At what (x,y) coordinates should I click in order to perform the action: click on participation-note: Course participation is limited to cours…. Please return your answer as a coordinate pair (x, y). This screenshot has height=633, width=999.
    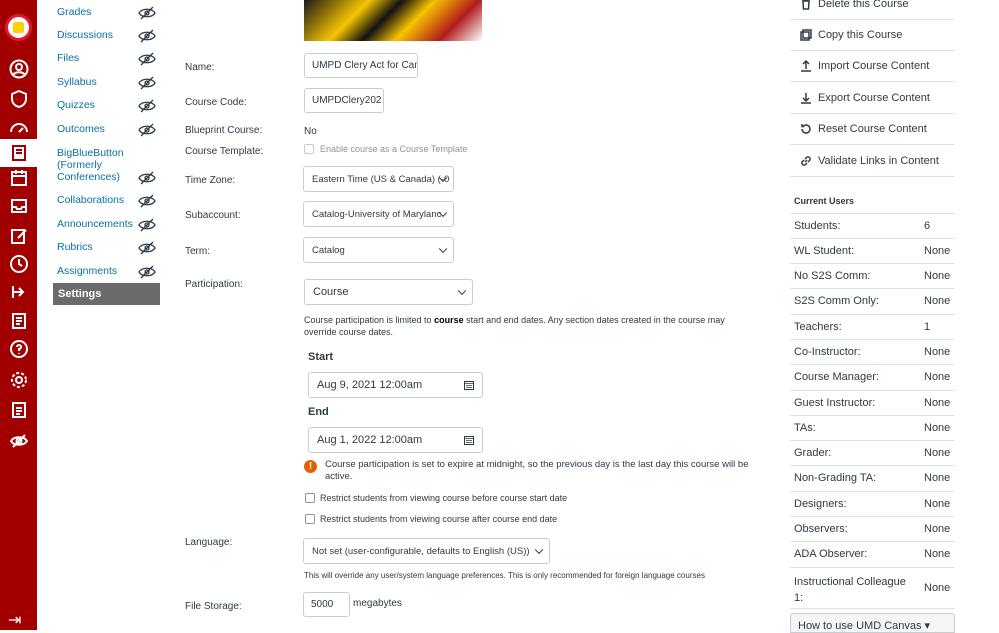
    Looking at the image, I should click on (514, 326).